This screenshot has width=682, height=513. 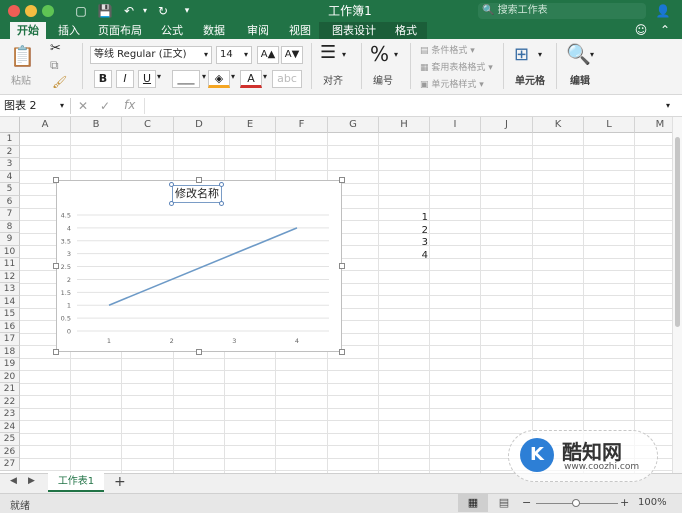 What do you see at coordinates (10, 226) in the screenshot?
I see `row-header-8: 8` at bounding box center [10, 226].